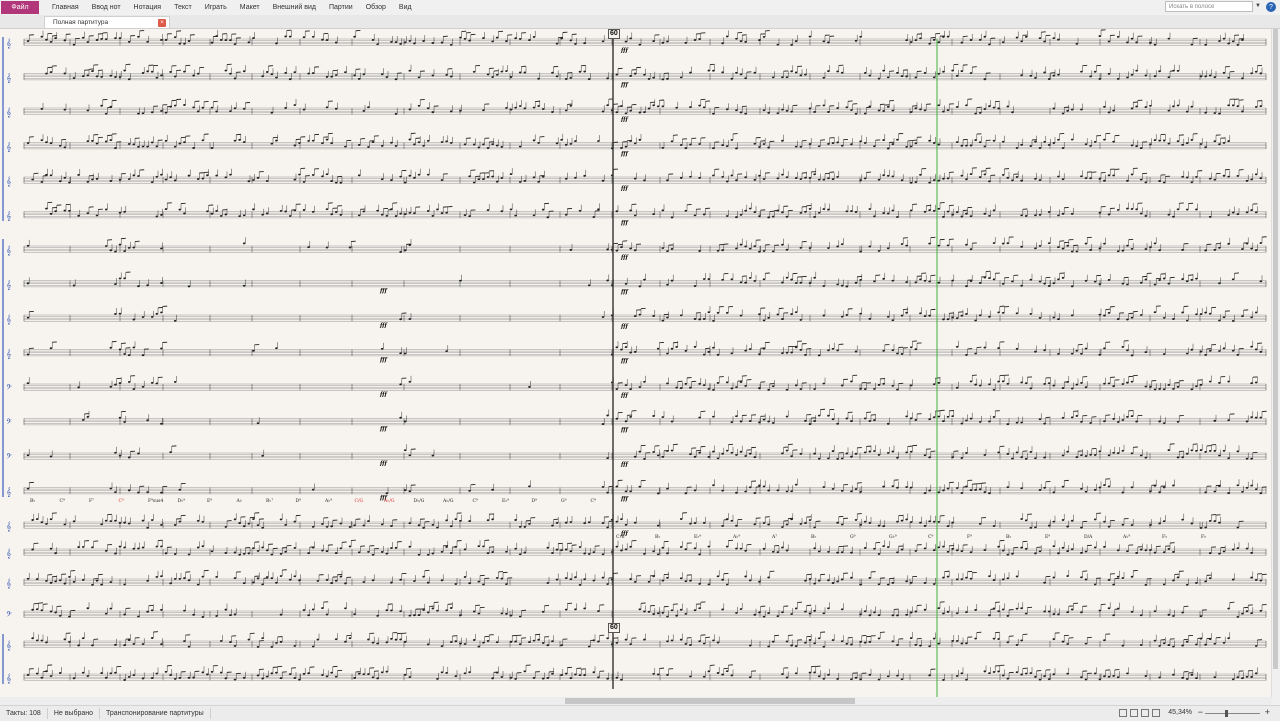 This screenshot has height=721, width=1280. Describe the element at coordinates (183, 7) in the screenshot. I see `menu-text: Текст` at that location.